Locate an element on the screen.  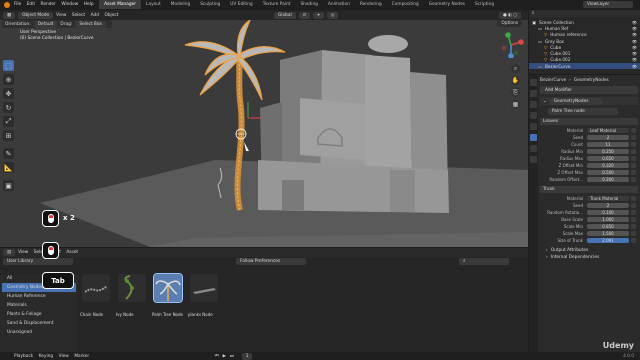
property-value-field: 1.000 is located at coordinates (608, 219).